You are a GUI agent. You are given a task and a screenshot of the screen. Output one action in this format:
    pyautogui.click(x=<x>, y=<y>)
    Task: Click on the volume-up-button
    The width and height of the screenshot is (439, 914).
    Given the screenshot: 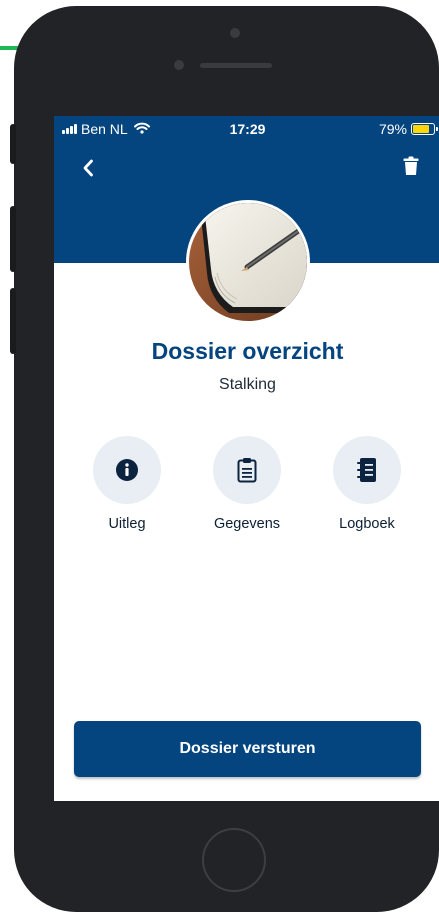 What is the action you would take?
    pyautogui.click(x=13, y=239)
    